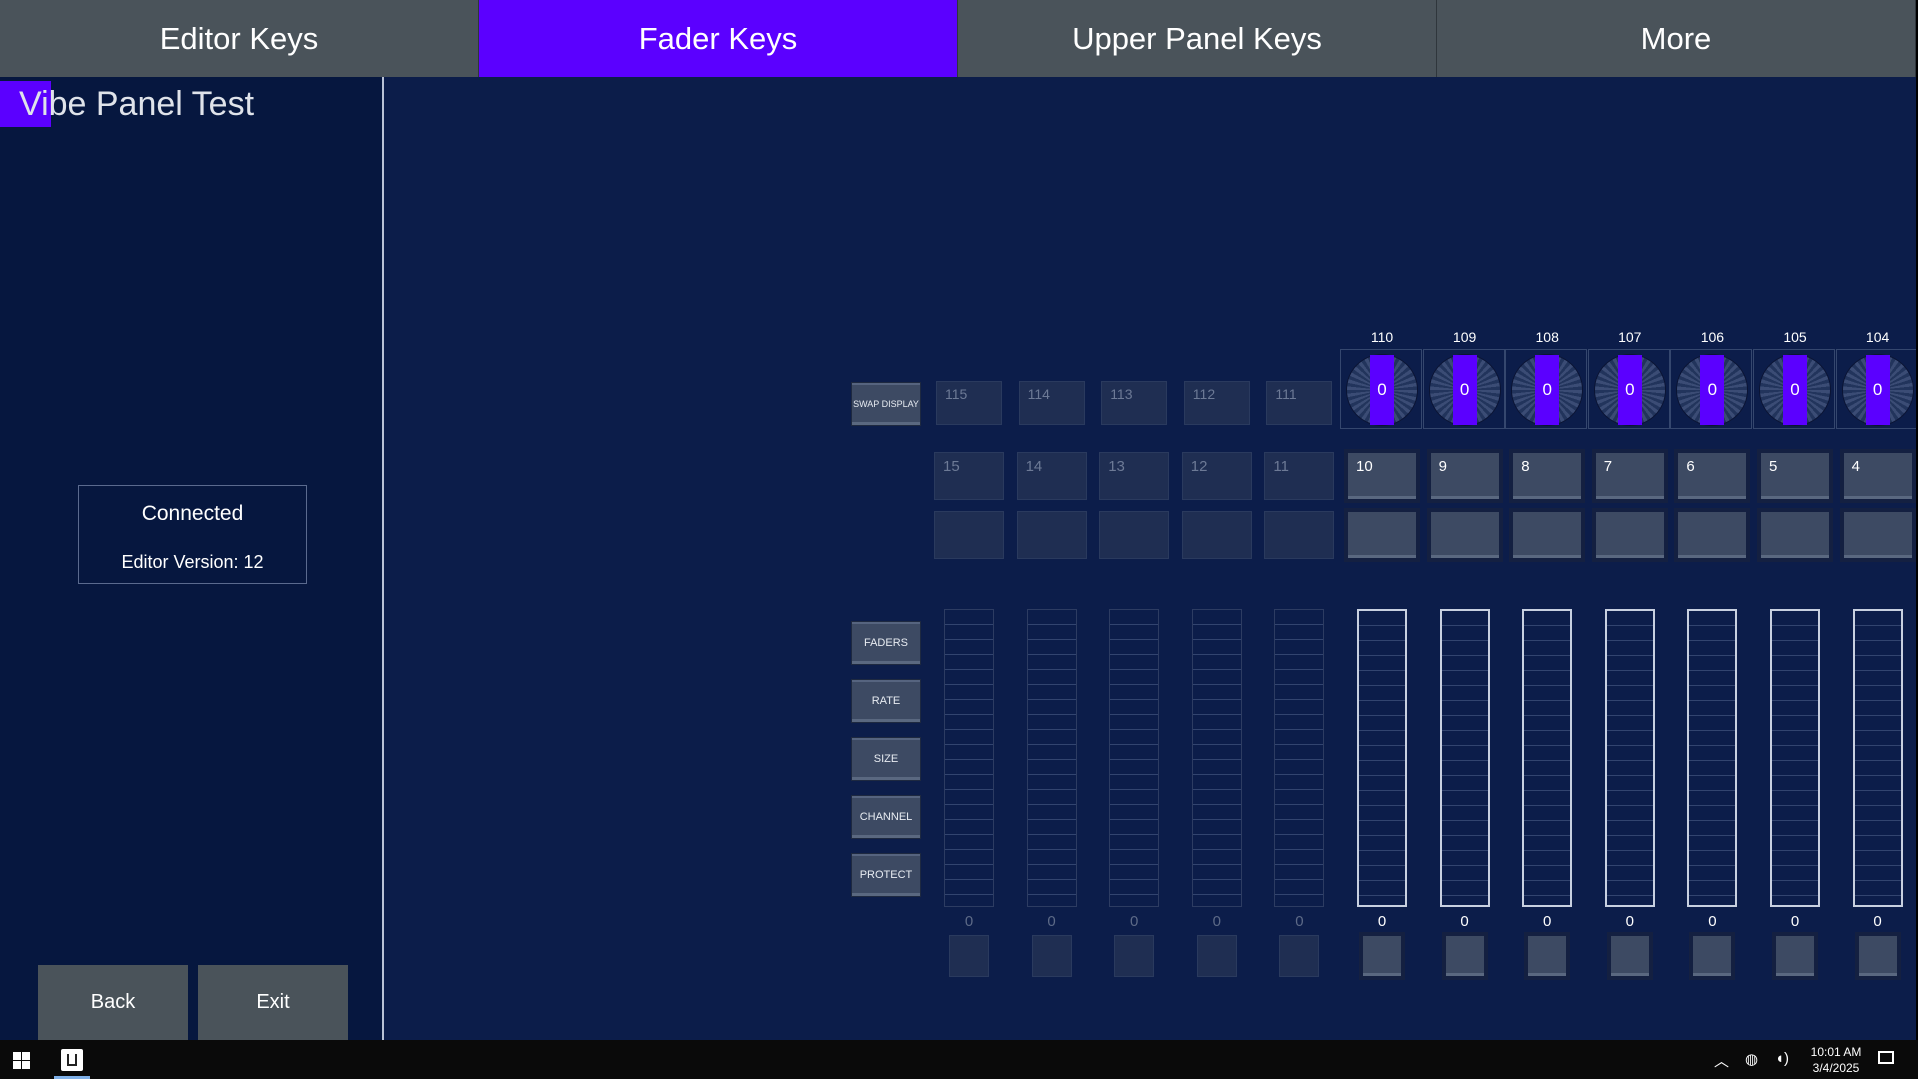  Describe the element at coordinates (1886, 1057) in the screenshot. I see `notification-icon` at that location.